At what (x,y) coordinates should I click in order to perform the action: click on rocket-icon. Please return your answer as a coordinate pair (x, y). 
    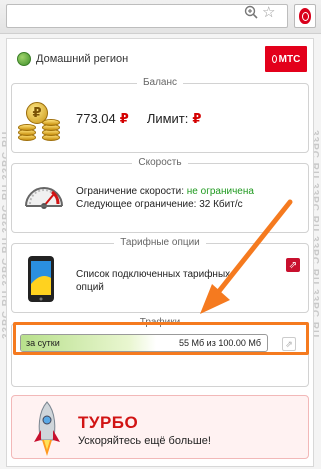
    Looking at the image, I should click on (47, 428).